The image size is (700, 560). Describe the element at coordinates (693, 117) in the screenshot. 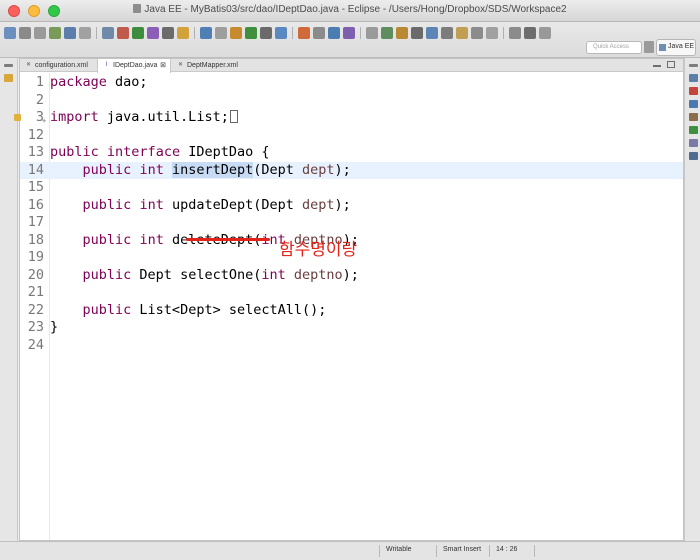

I see `servers-icon` at that location.